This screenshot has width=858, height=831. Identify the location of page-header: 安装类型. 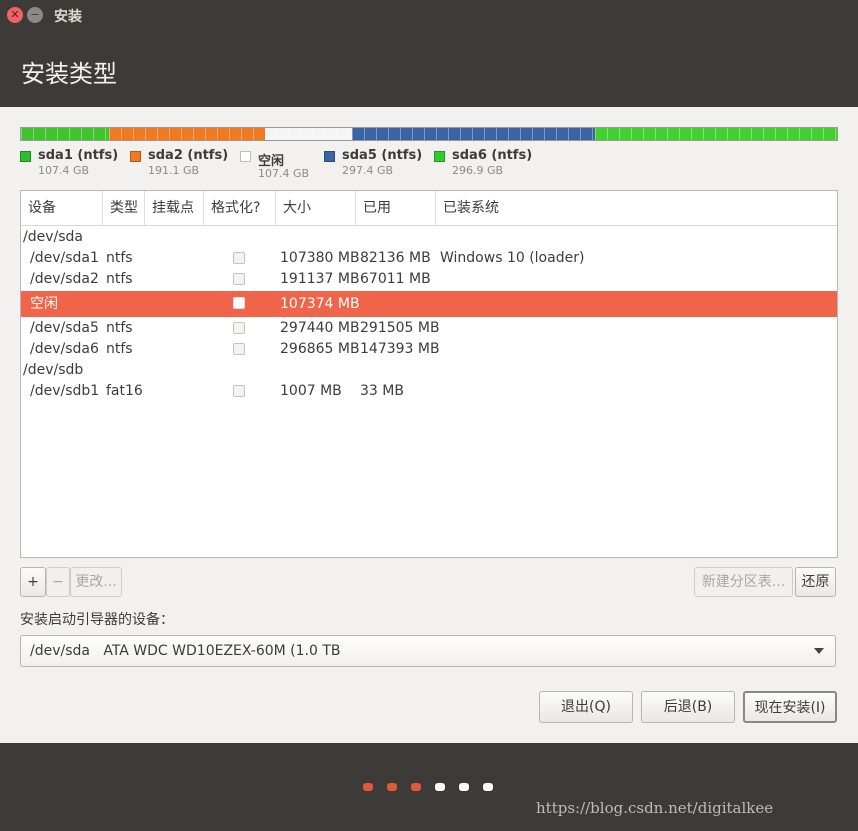
(429, 68).